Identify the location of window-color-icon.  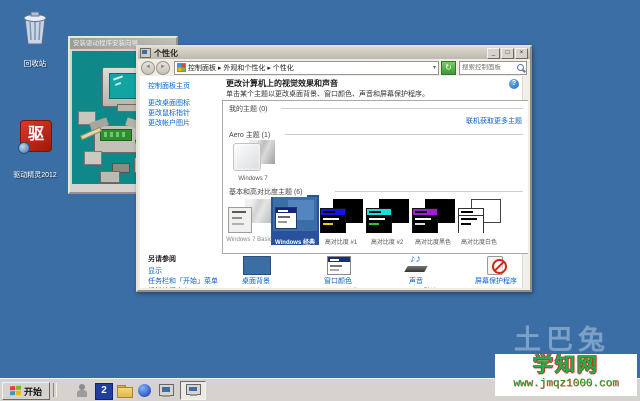
(339, 265).